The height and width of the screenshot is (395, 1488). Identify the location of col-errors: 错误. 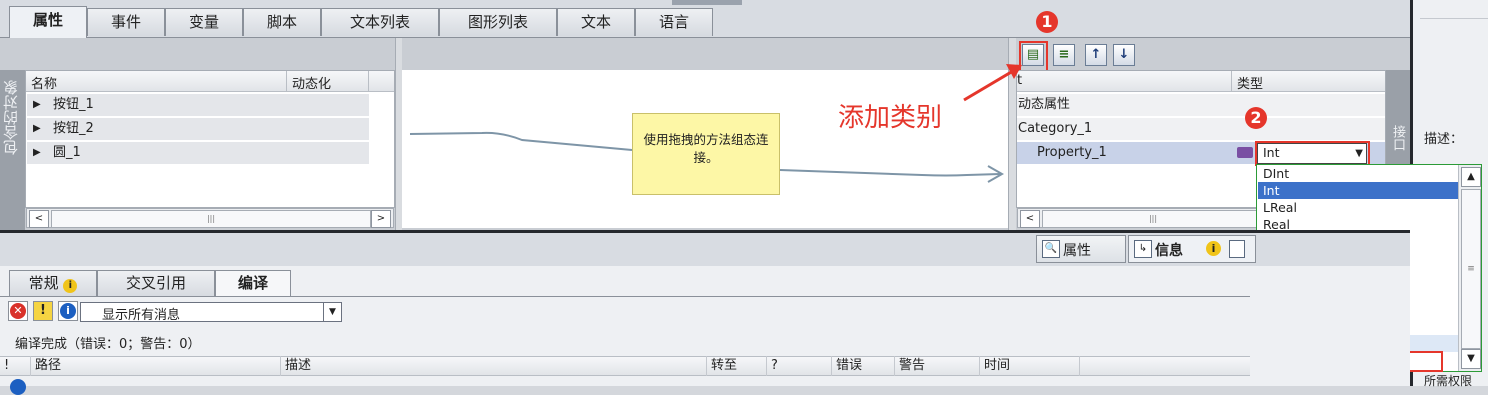
(863, 366).